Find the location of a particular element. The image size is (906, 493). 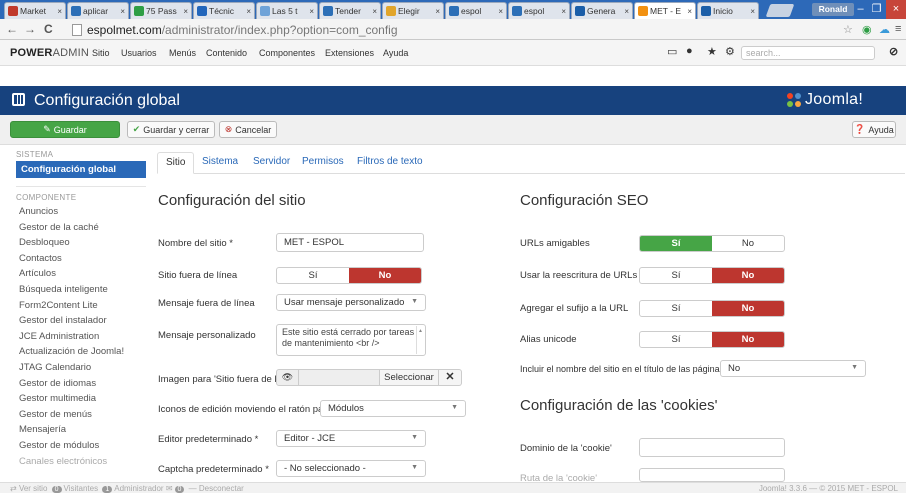

url-suffix-toggle: Sí No is located at coordinates (712, 308).